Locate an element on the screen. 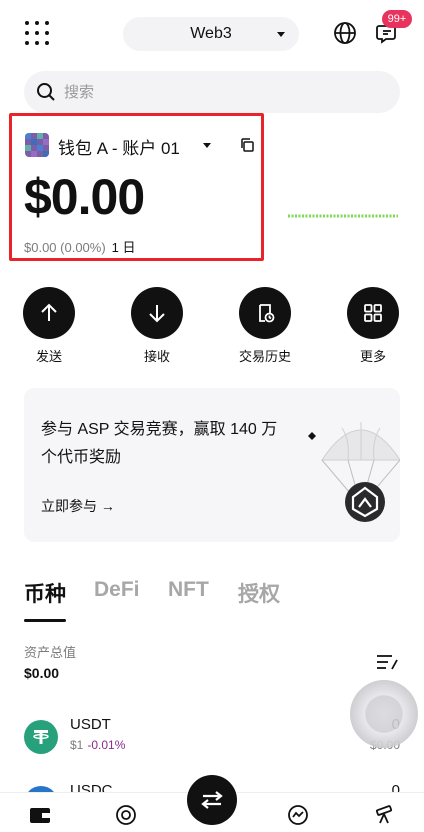 The width and height of the screenshot is (424, 832). grid-menu-icon is located at coordinates (37, 33).